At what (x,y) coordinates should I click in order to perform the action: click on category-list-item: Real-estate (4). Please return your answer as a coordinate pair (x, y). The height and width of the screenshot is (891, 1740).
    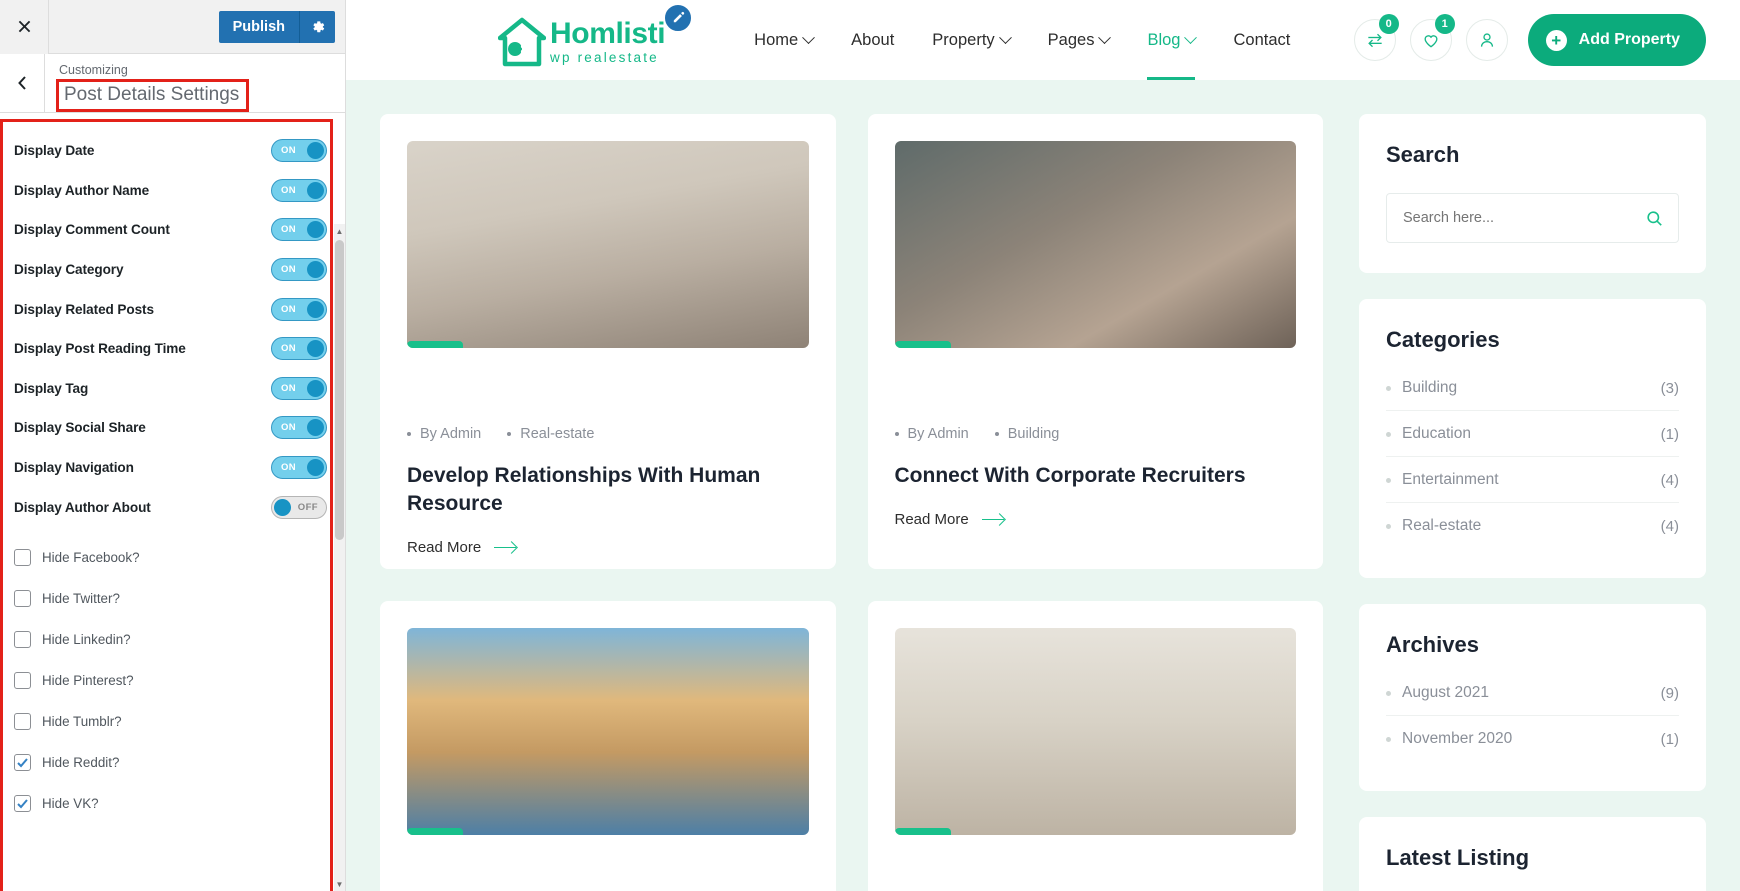
    Looking at the image, I should click on (1532, 525).